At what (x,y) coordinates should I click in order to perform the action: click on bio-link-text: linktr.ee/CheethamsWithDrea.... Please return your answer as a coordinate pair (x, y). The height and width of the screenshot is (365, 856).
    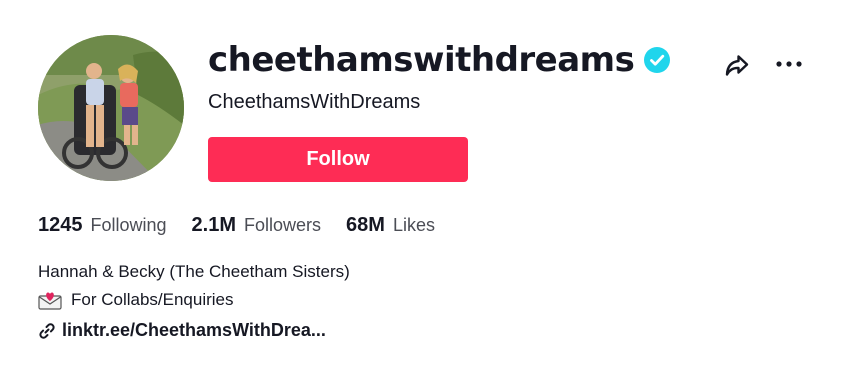
    Looking at the image, I should click on (194, 330).